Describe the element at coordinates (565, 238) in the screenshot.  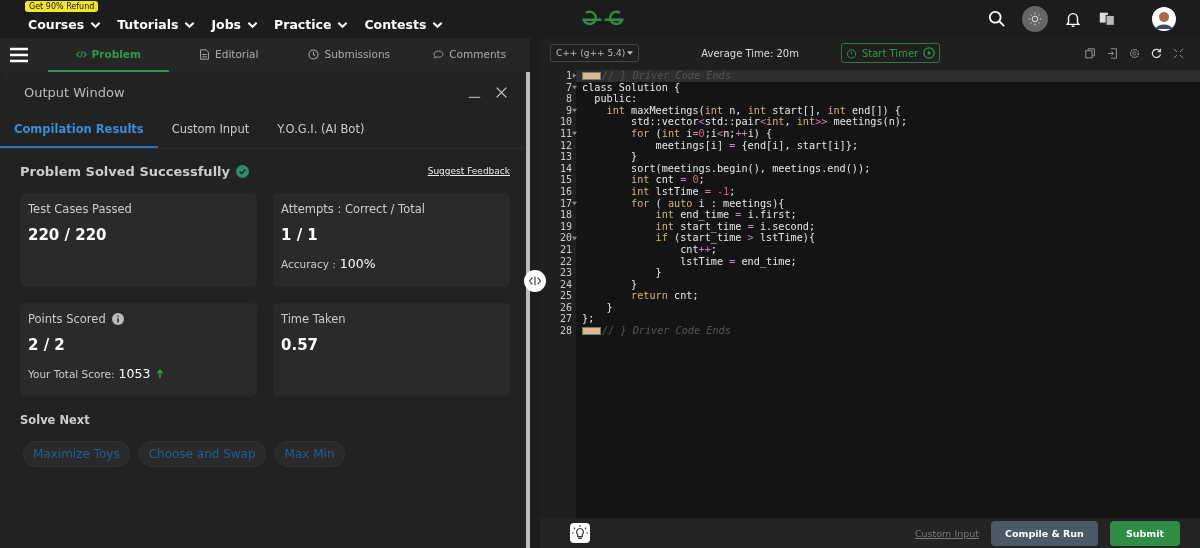
I see `line-number: 20` at that location.